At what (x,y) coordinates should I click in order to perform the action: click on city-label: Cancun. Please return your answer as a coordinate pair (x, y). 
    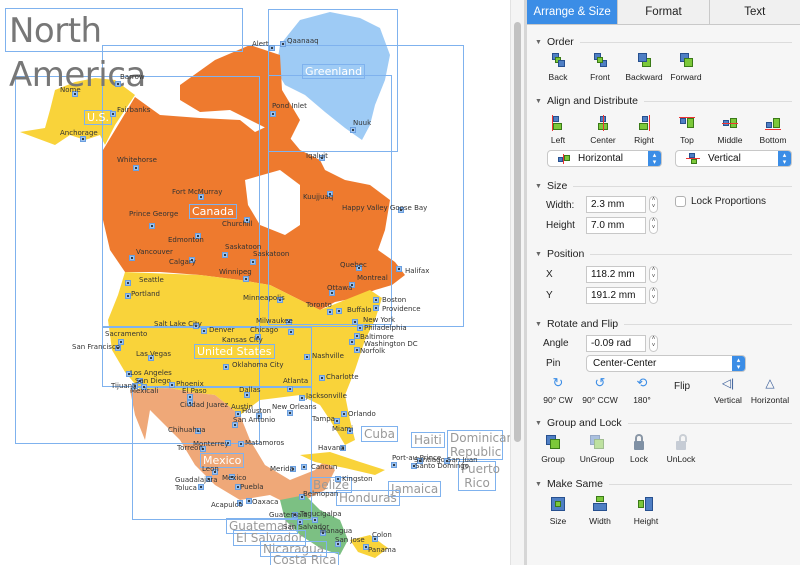
    Looking at the image, I should click on (324, 467).